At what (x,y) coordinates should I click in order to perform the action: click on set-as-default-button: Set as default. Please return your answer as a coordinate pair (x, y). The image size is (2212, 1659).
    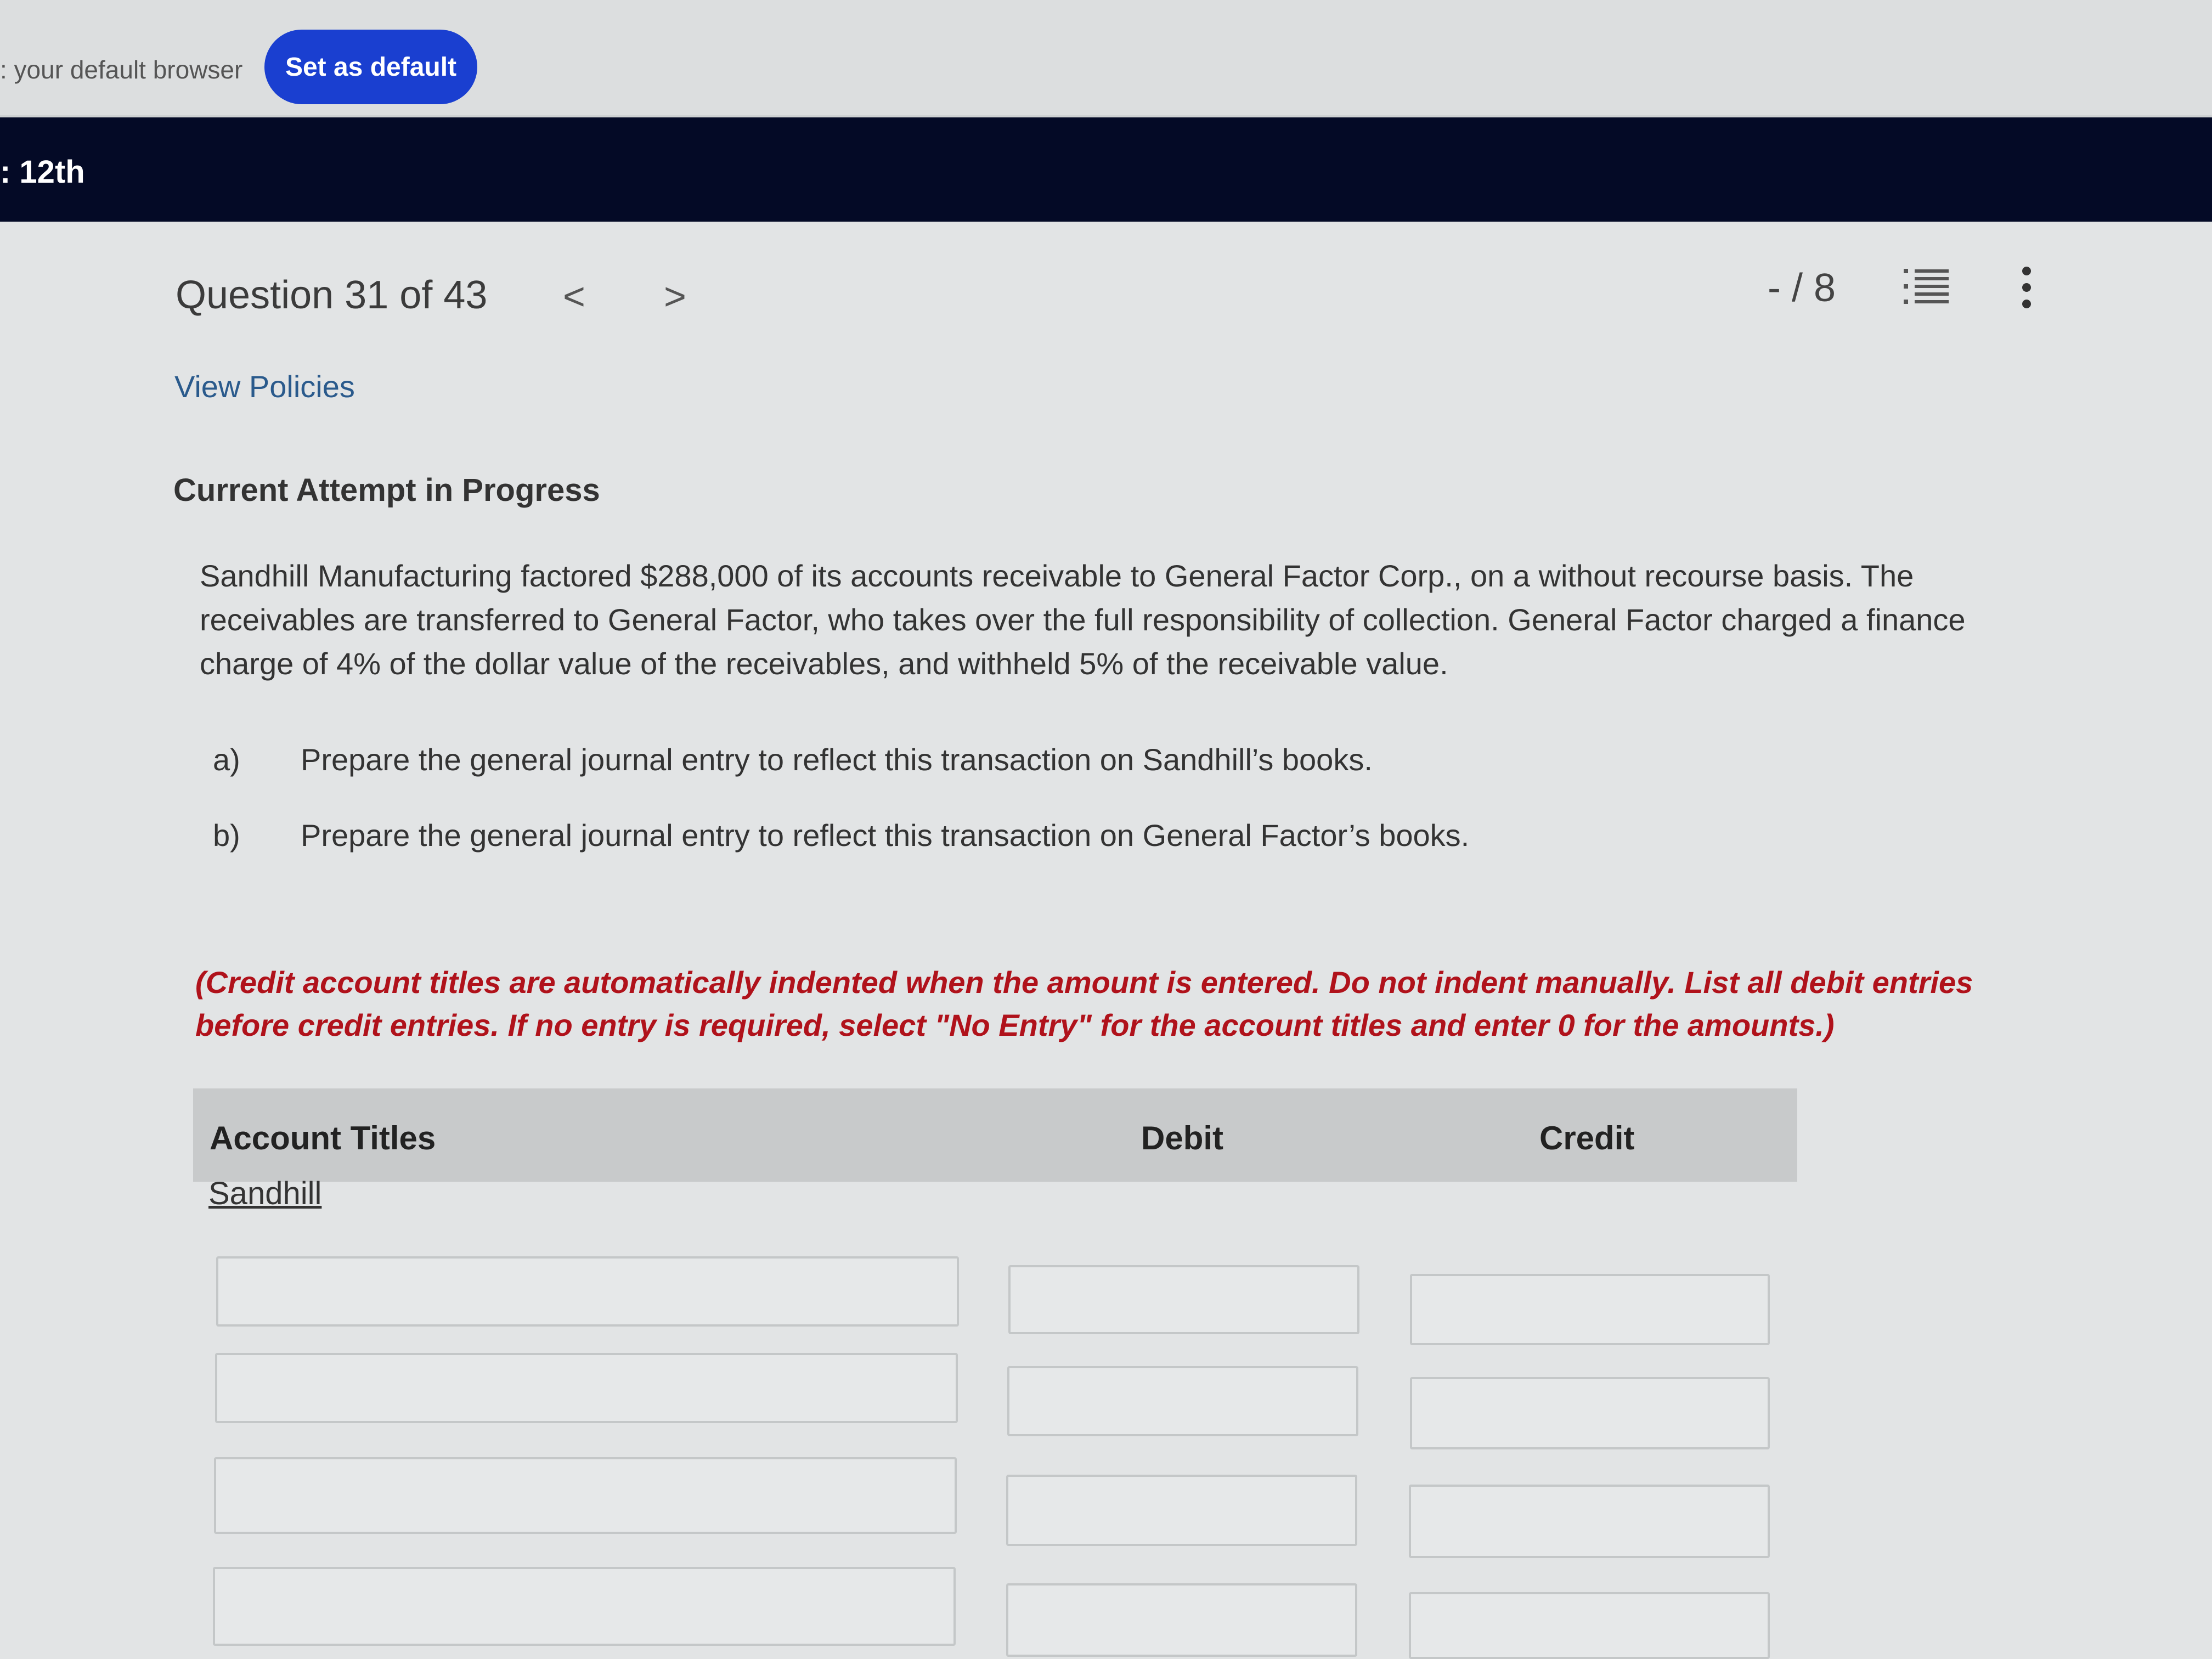
    Looking at the image, I should click on (370, 67).